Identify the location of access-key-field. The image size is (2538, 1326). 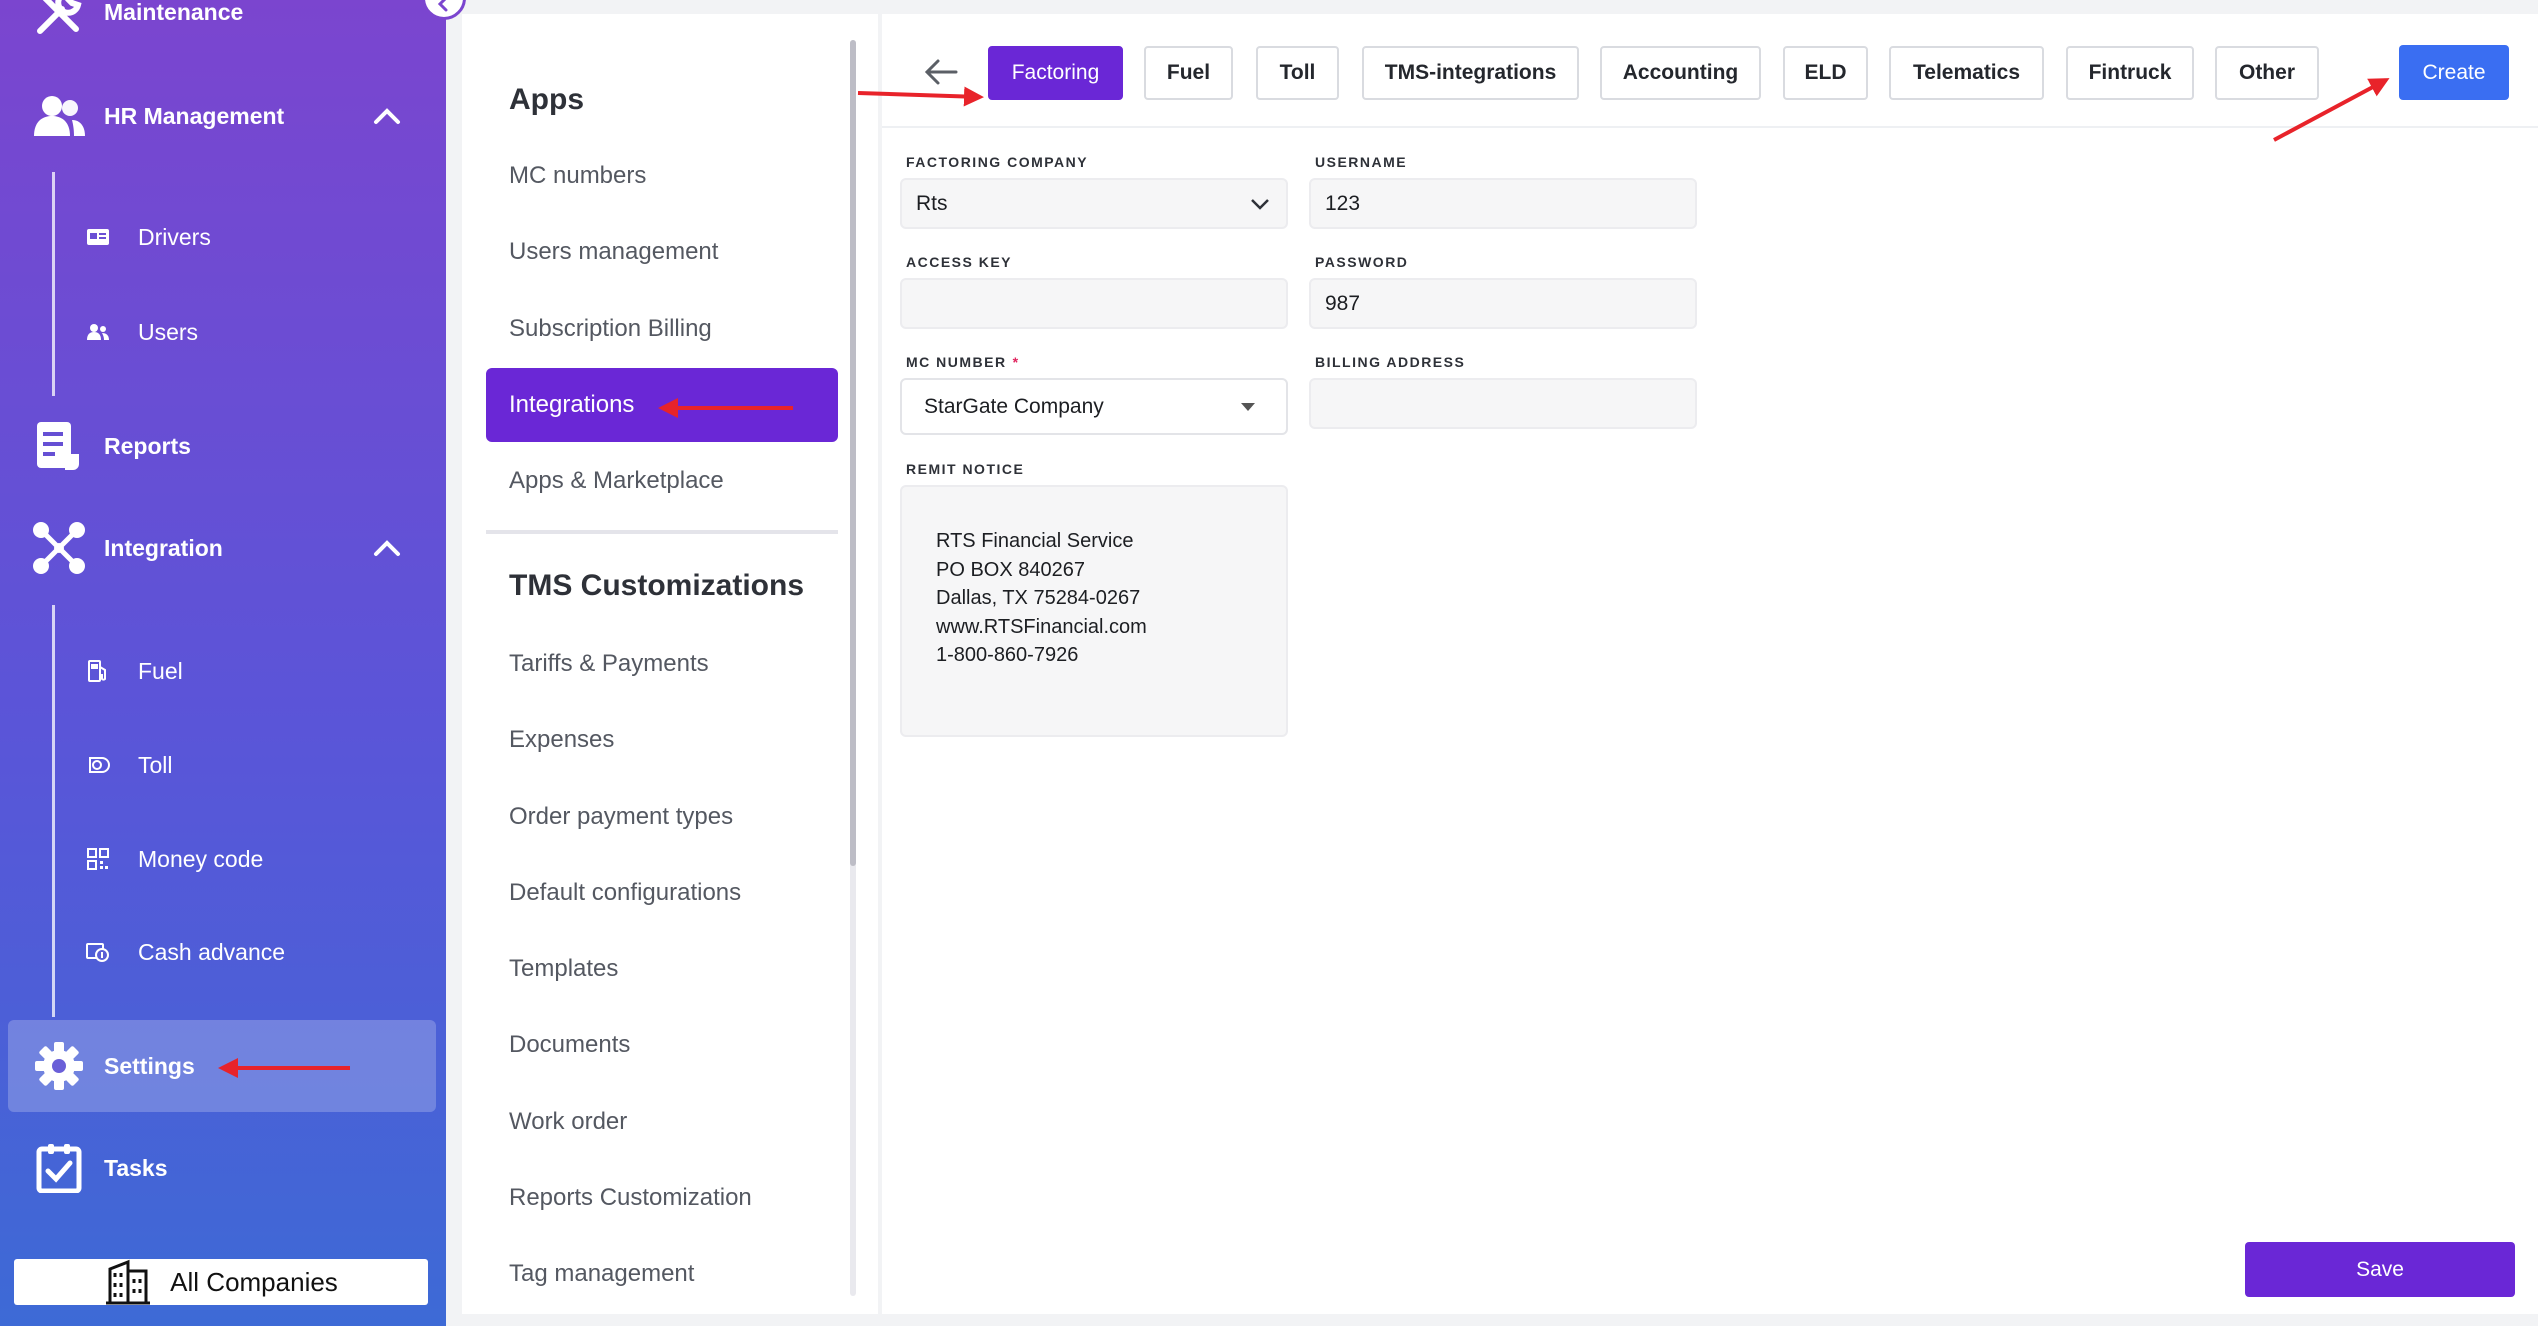
(1094, 303).